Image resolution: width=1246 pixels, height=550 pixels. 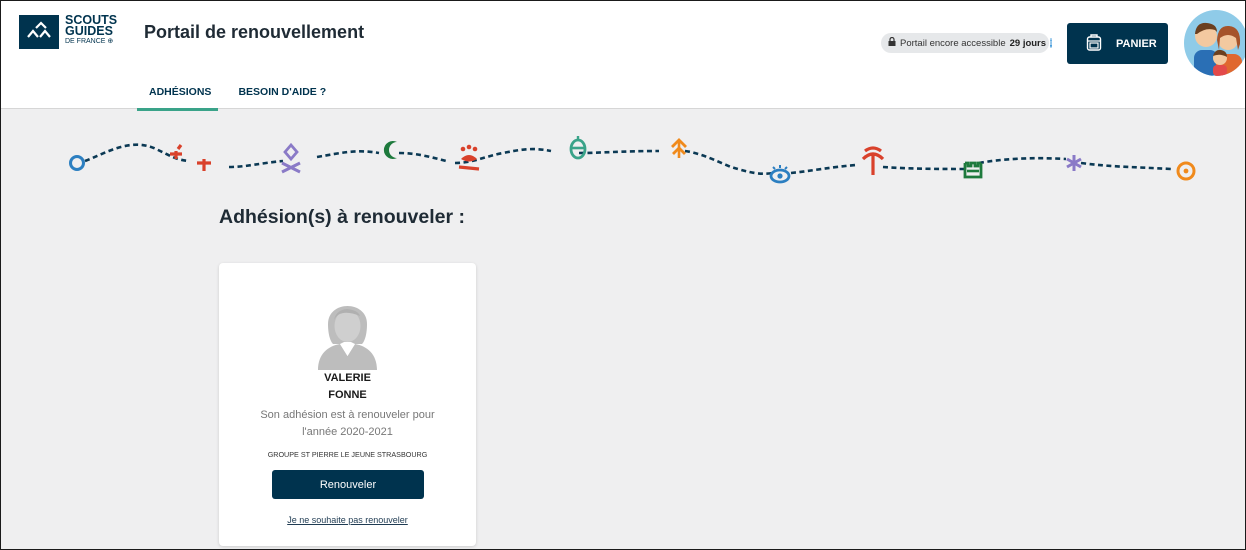 I want to click on tab-besoin-d-aide: BESOIN D'AIDE ?, so click(x=279, y=95).